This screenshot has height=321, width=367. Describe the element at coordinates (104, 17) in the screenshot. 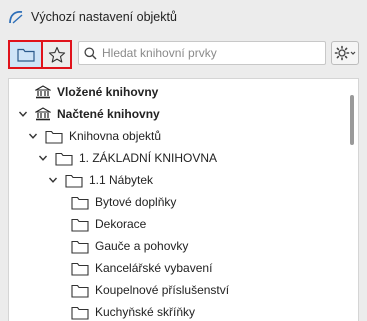

I see `window-title: Výchozí nastavení objektů` at that location.